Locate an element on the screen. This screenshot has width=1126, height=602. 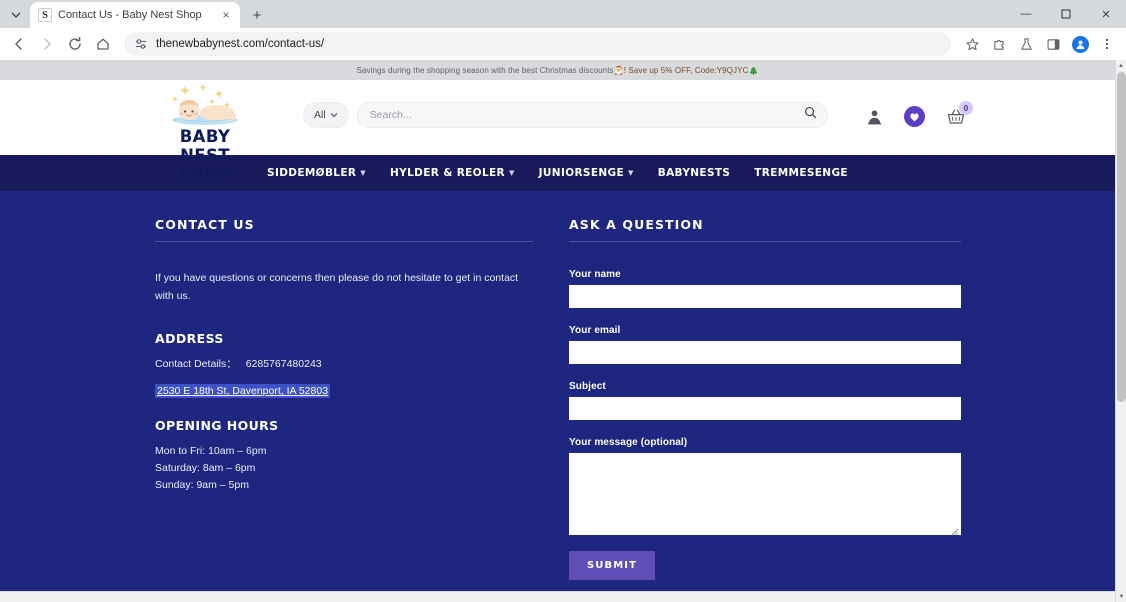
nav-item-hylder-reoler: HYLDER & REOLER ▼ is located at coordinates (452, 173).